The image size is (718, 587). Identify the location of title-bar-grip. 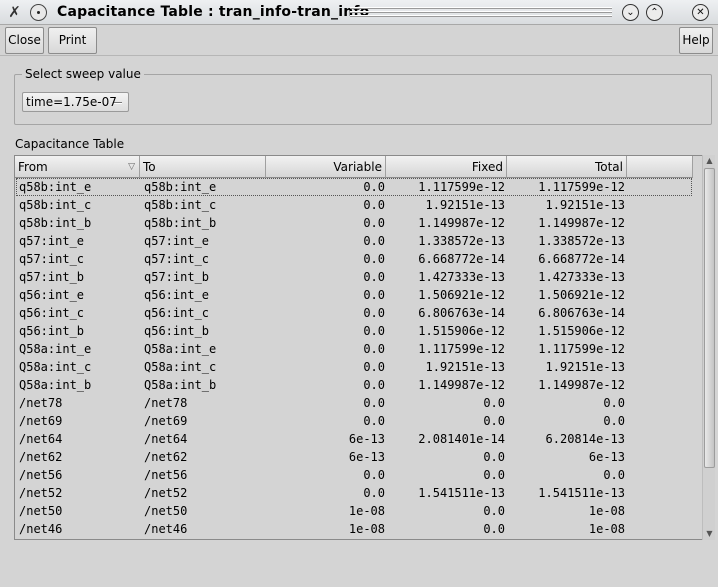
(481, 12).